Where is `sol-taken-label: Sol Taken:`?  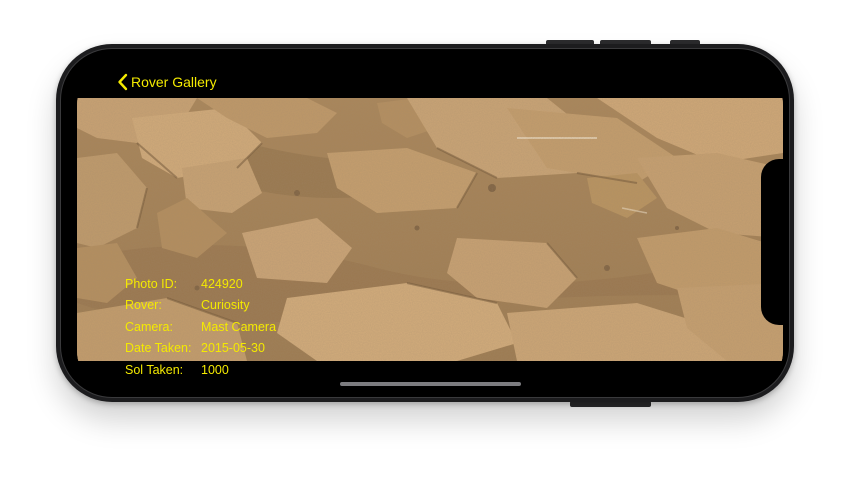 sol-taken-label: Sol Taken: is located at coordinates (154, 369).